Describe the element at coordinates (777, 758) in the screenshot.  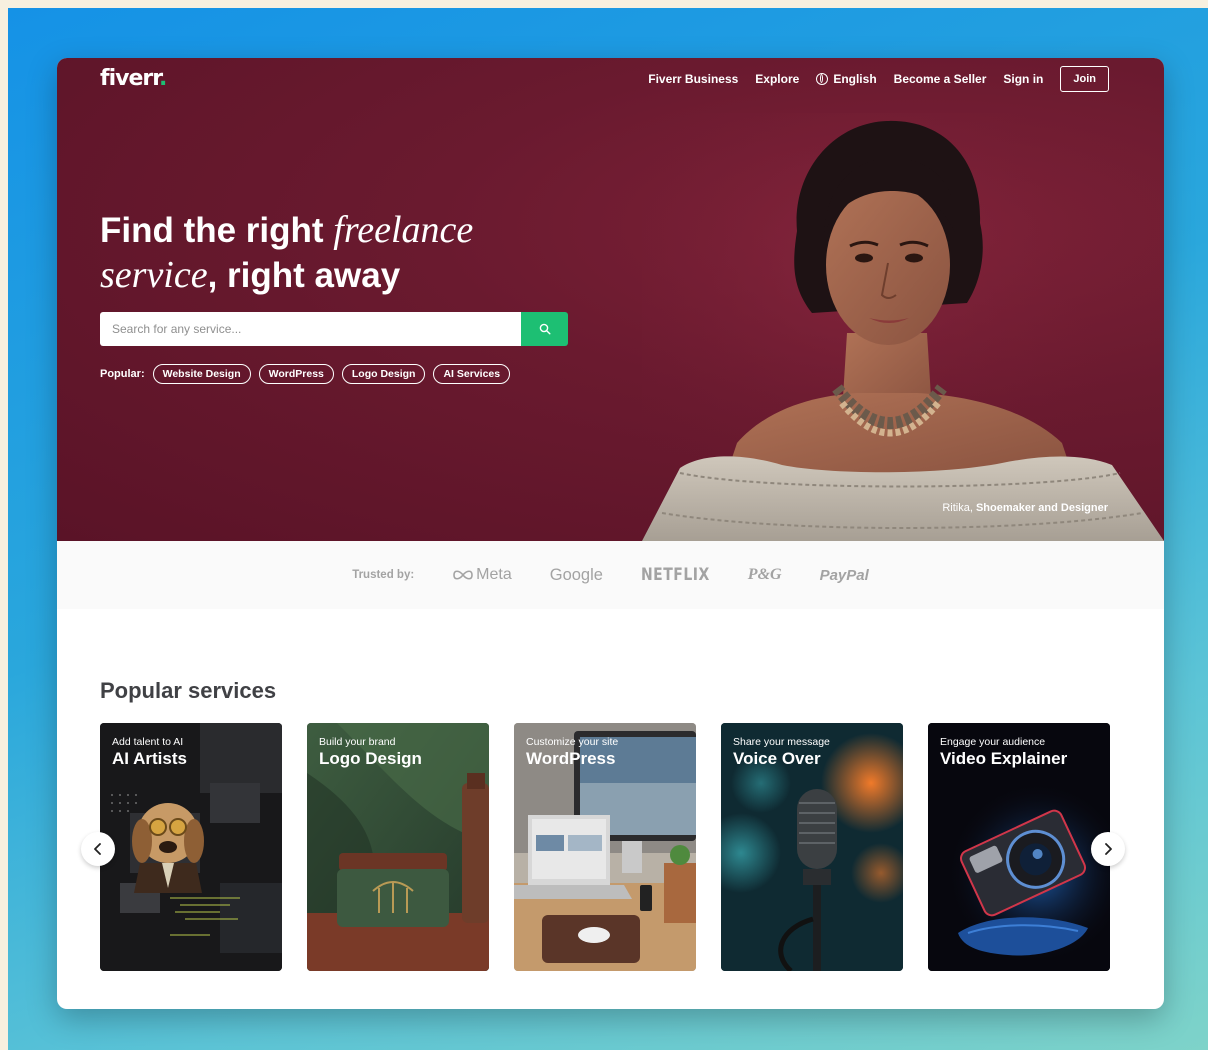
I see `card-title: Voice Over` at that location.